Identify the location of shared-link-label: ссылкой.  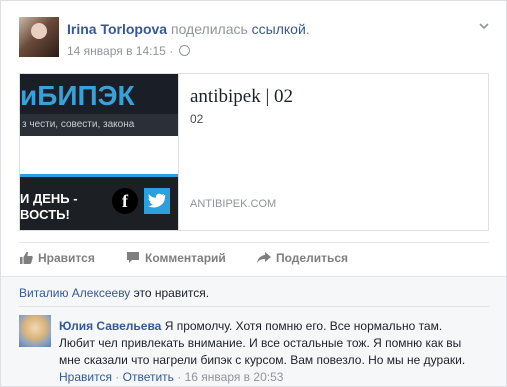
(279, 29).